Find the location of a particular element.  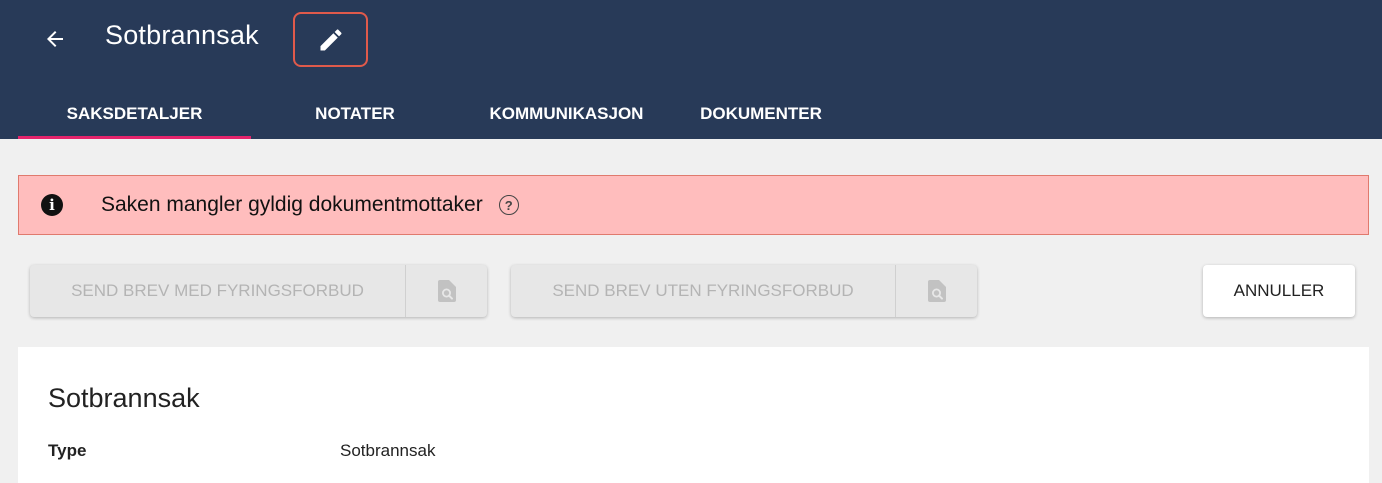

tab-dokumenter: DOKUMENTER is located at coordinates (761, 113).